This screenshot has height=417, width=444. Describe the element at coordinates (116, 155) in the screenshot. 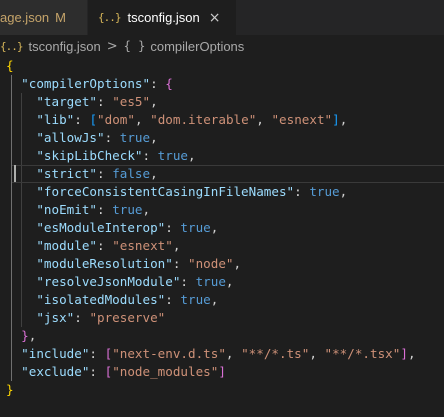

I see `code-line: "skipLibCheck": true,` at that location.